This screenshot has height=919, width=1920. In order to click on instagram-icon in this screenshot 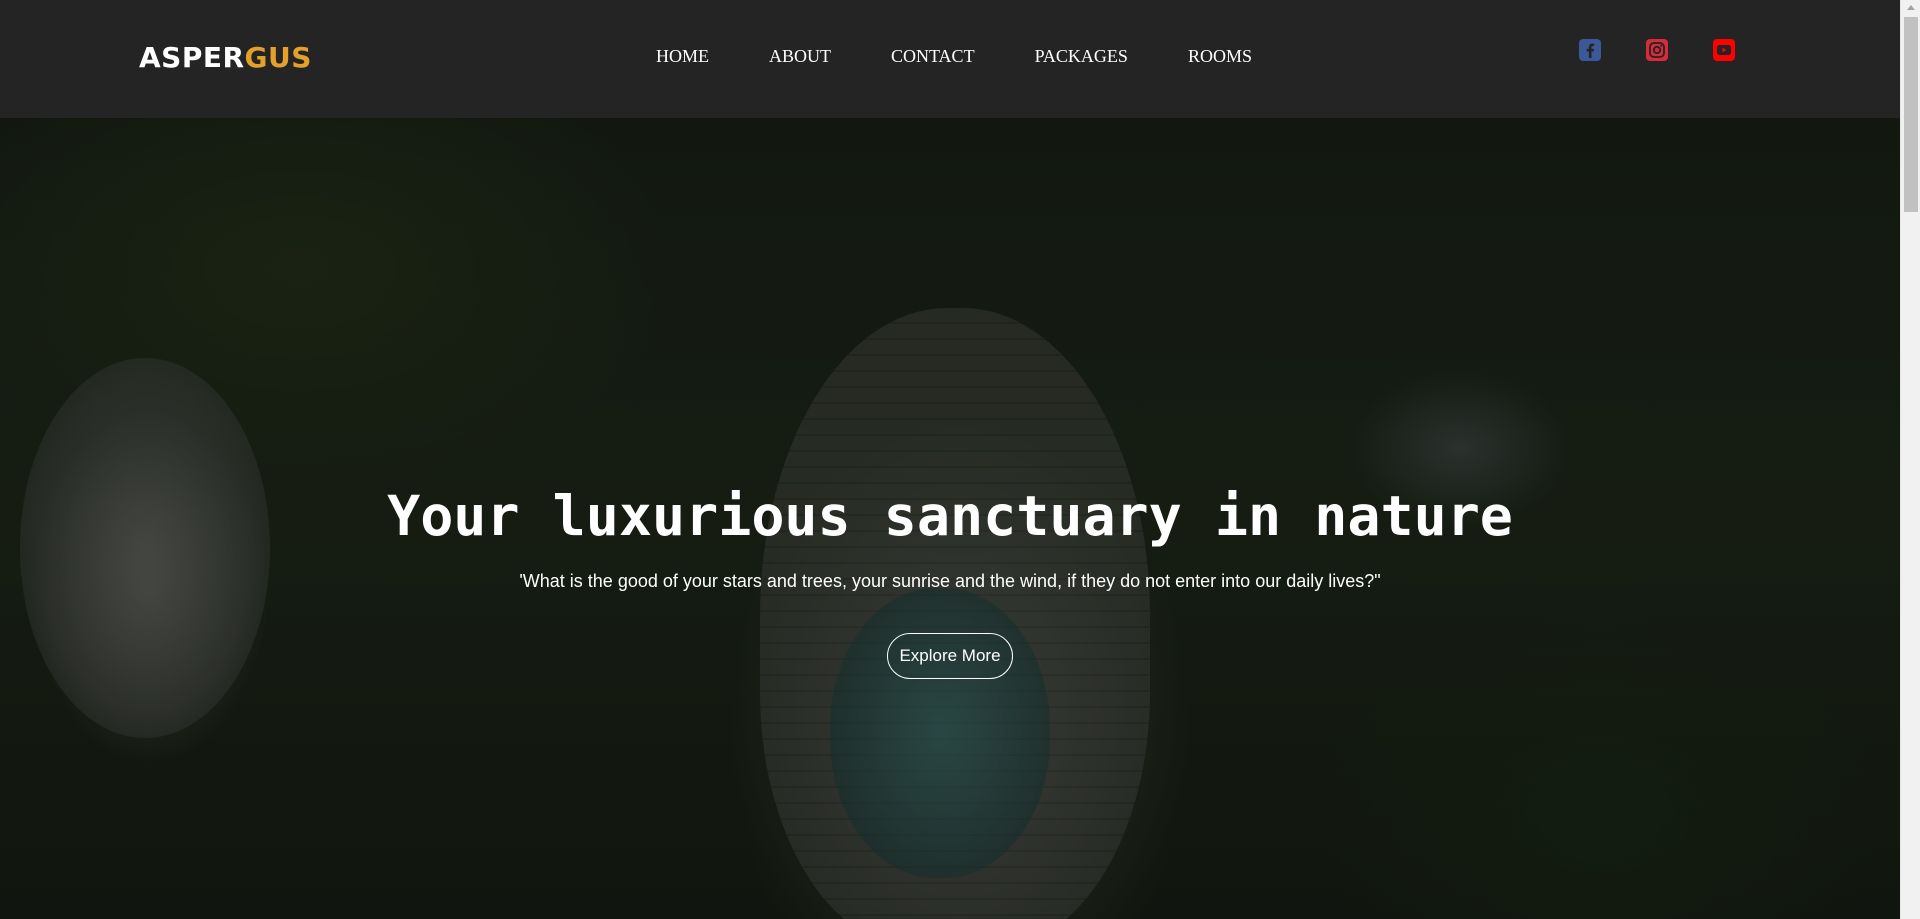, I will do `click(1657, 50)`.